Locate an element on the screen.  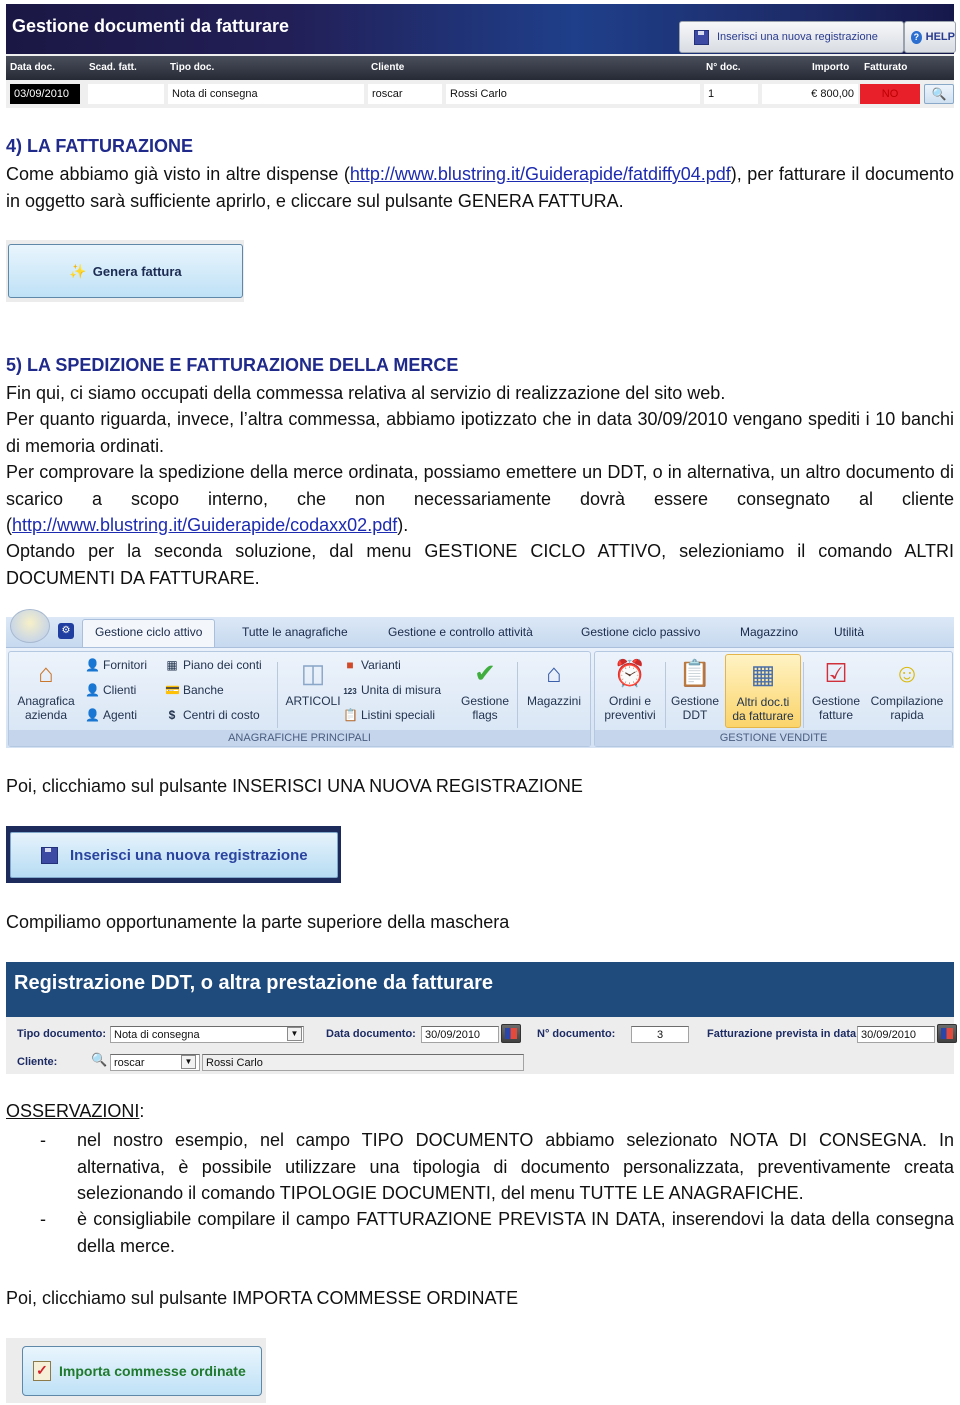
label: Magazzini is located at coordinates (554, 701).